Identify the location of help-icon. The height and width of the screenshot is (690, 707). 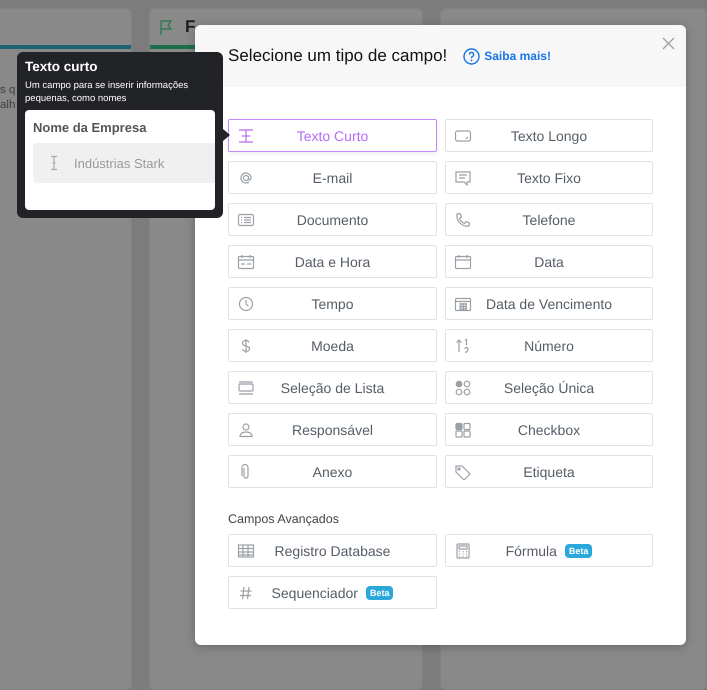
(471, 56).